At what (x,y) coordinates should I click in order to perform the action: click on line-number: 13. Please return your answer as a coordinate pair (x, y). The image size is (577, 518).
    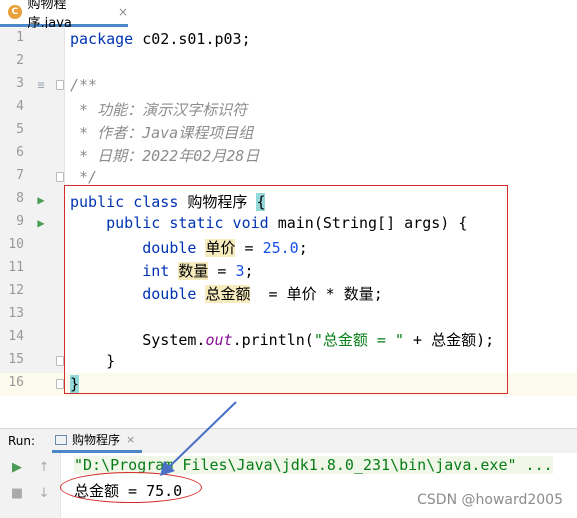
    Looking at the image, I should click on (16, 313).